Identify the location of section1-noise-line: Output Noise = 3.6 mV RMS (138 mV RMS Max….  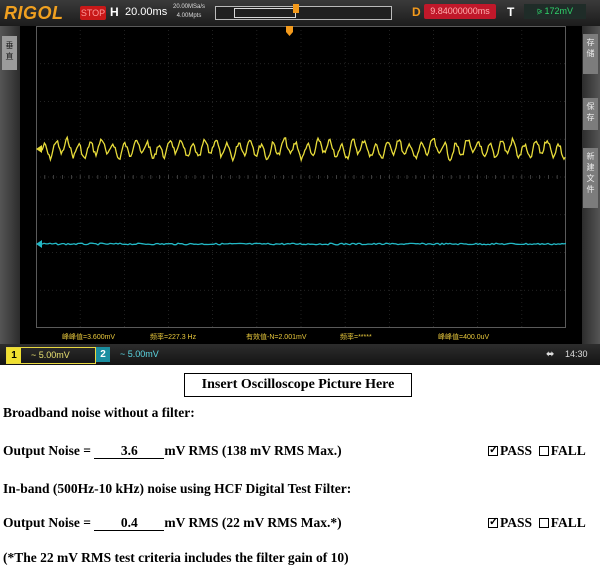
(172, 451).